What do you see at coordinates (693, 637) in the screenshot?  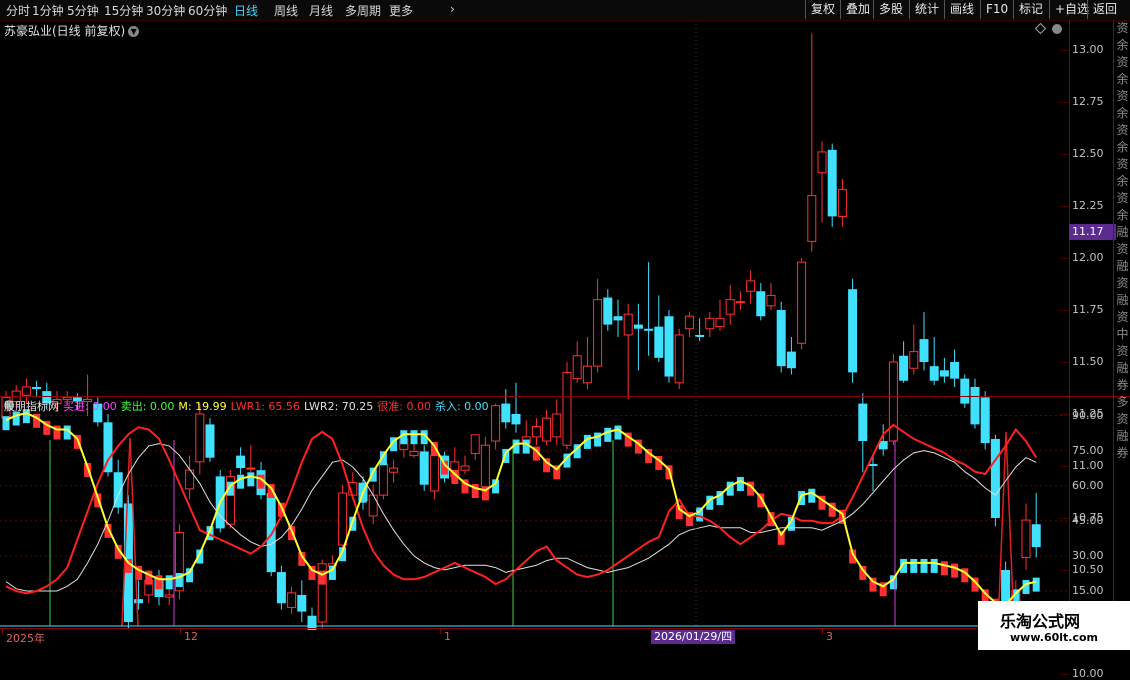 I see `cursor-date-tag: 2026/01/29/四` at bounding box center [693, 637].